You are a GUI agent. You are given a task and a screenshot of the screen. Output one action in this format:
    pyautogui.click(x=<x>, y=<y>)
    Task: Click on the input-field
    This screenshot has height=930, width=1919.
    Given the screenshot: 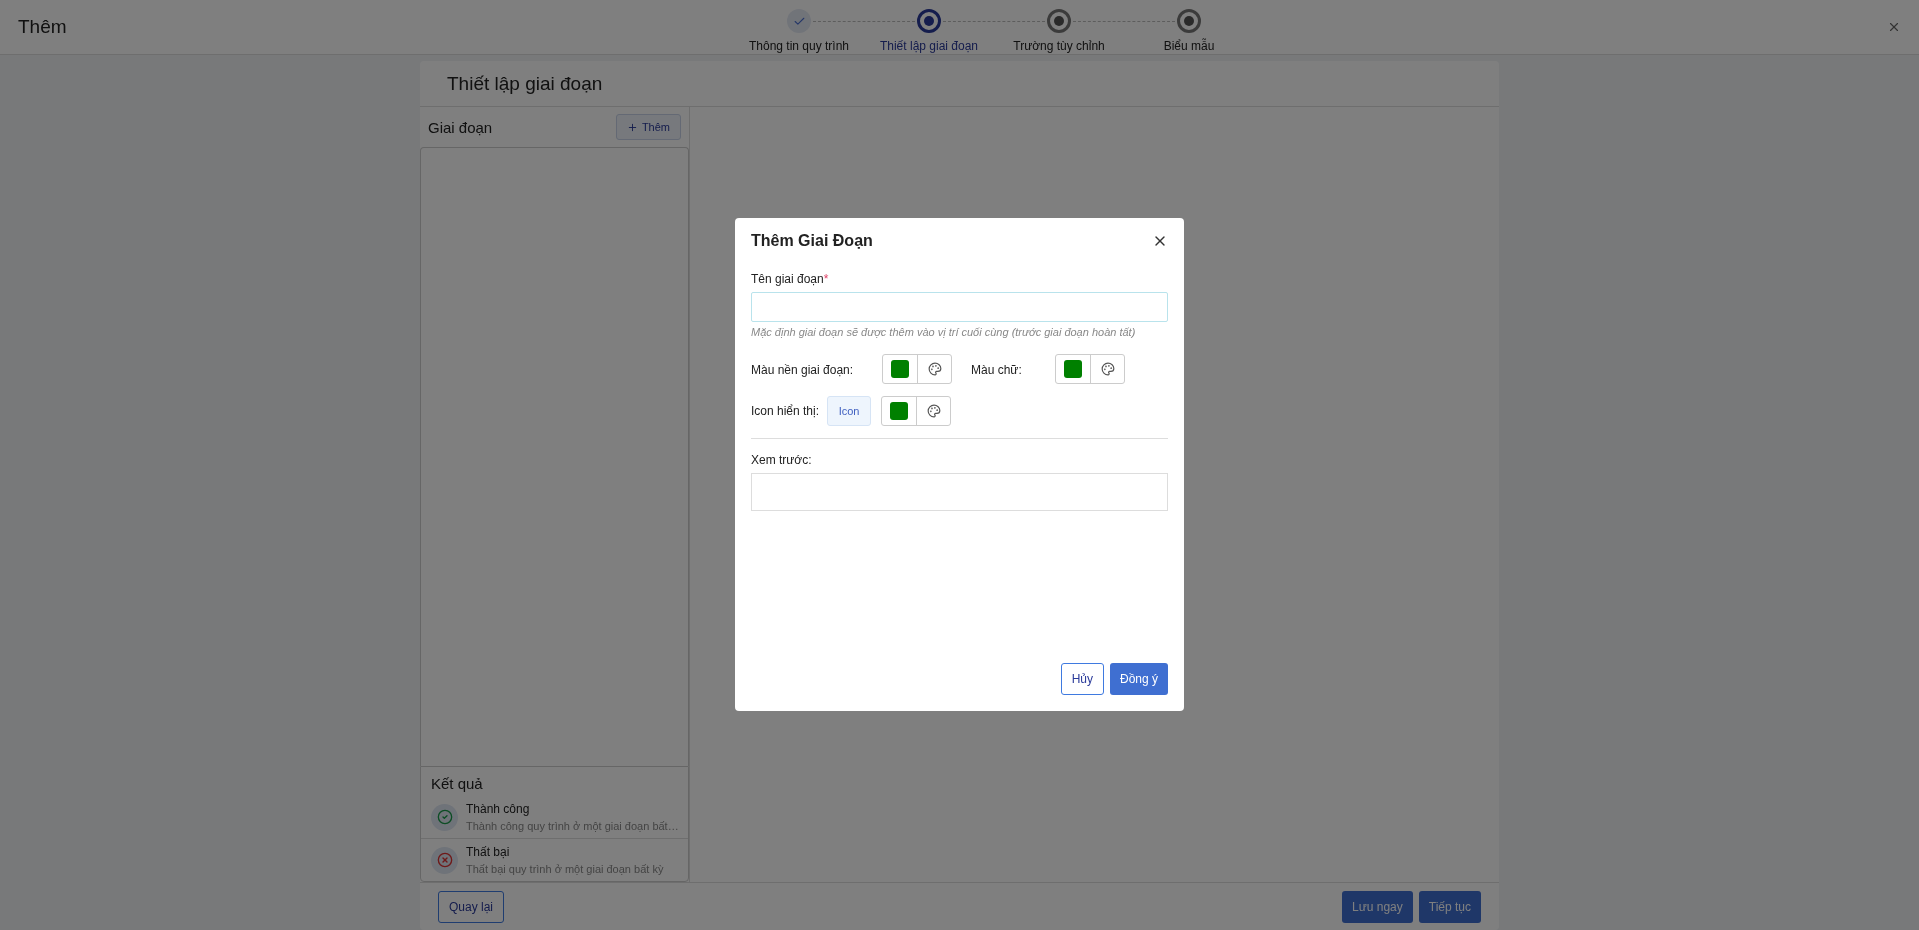 What is the action you would take?
    pyautogui.click(x=959, y=307)
    